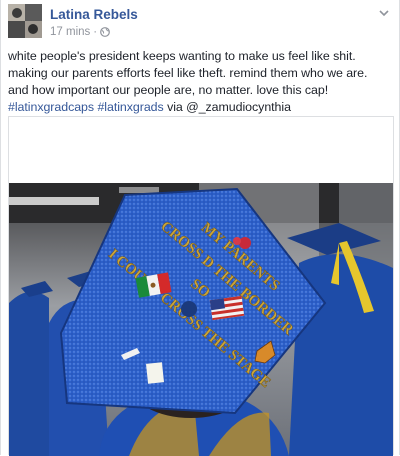  I want to click on post-meta: 17 mins ·, so click(80, 32).